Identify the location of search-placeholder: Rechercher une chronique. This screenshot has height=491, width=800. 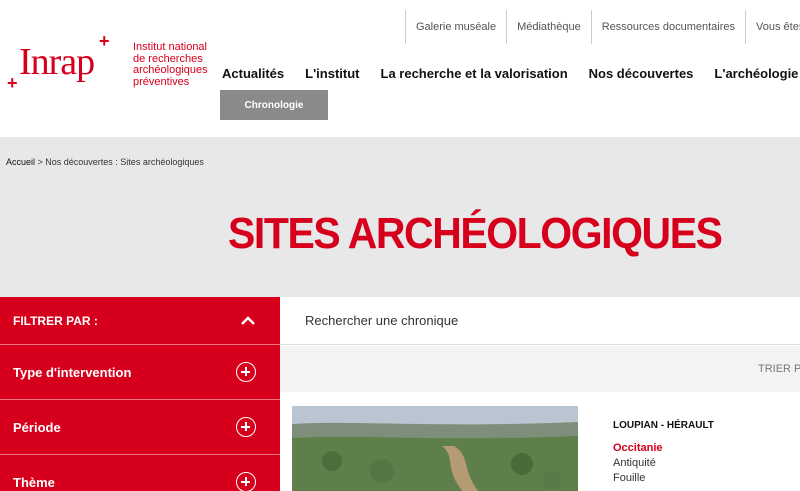
(382, 320).